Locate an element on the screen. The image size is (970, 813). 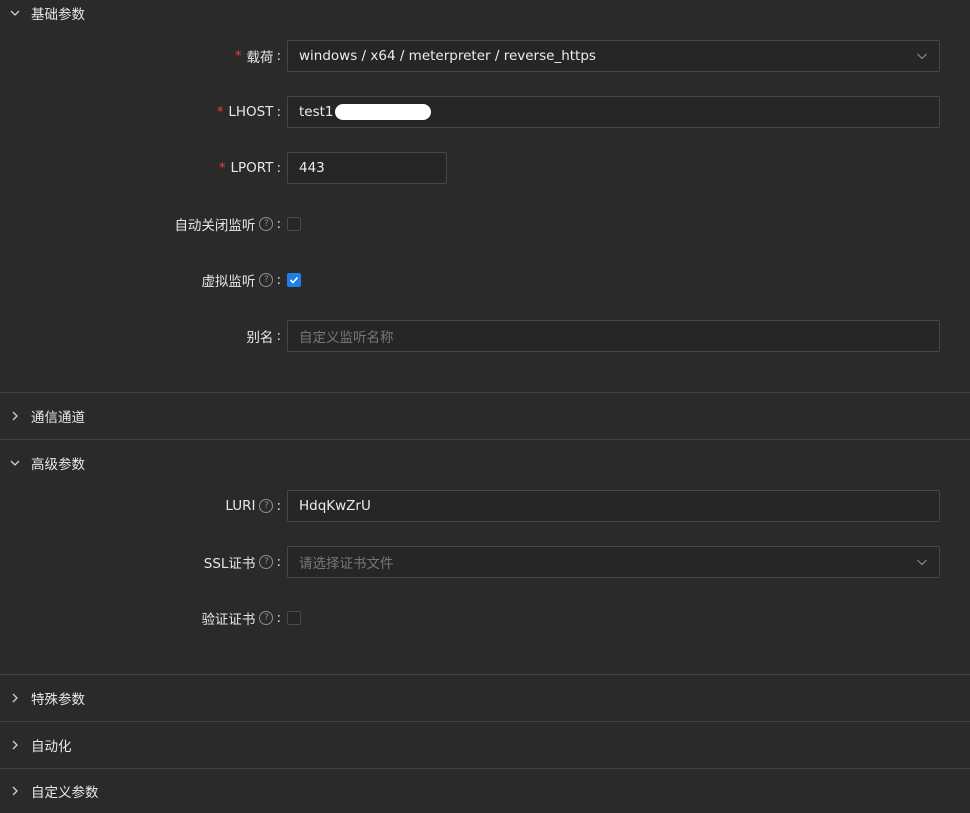
lport-label: * LPORT : is located at coordinates (250, 168).